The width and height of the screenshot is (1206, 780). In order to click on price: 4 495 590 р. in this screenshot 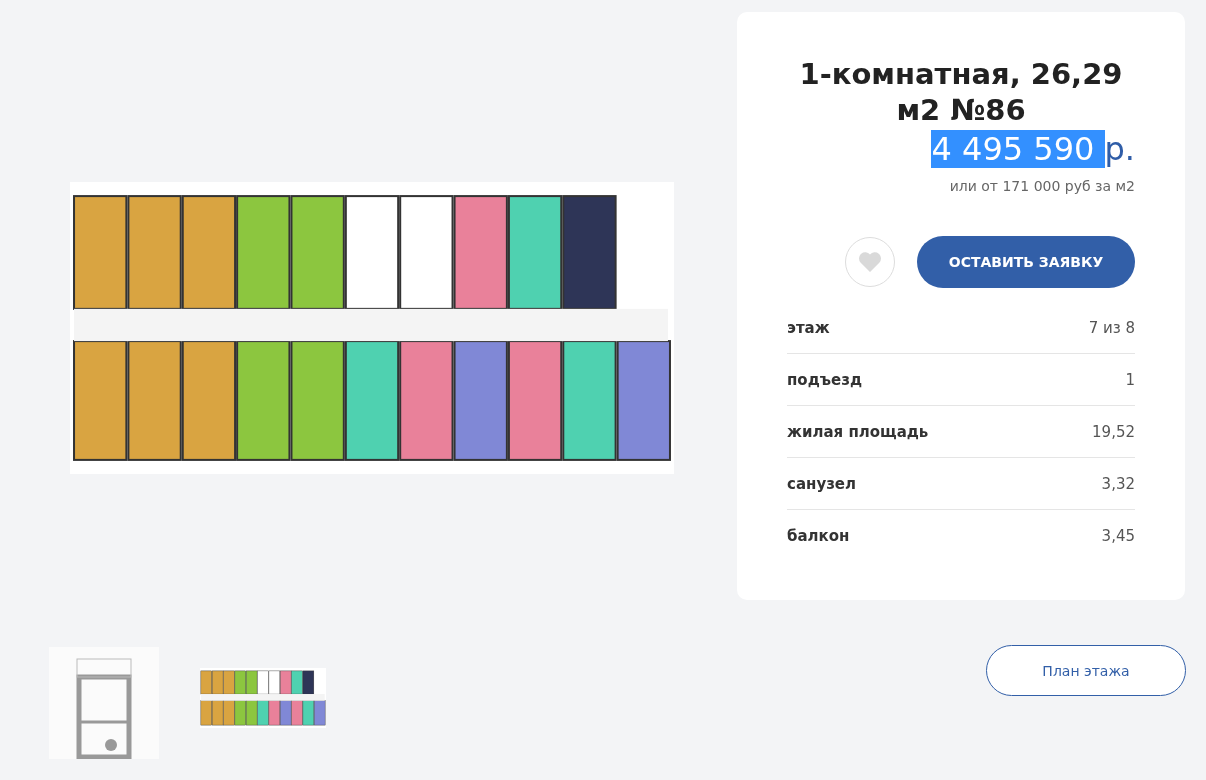, I will do `click(1032, 149)`.